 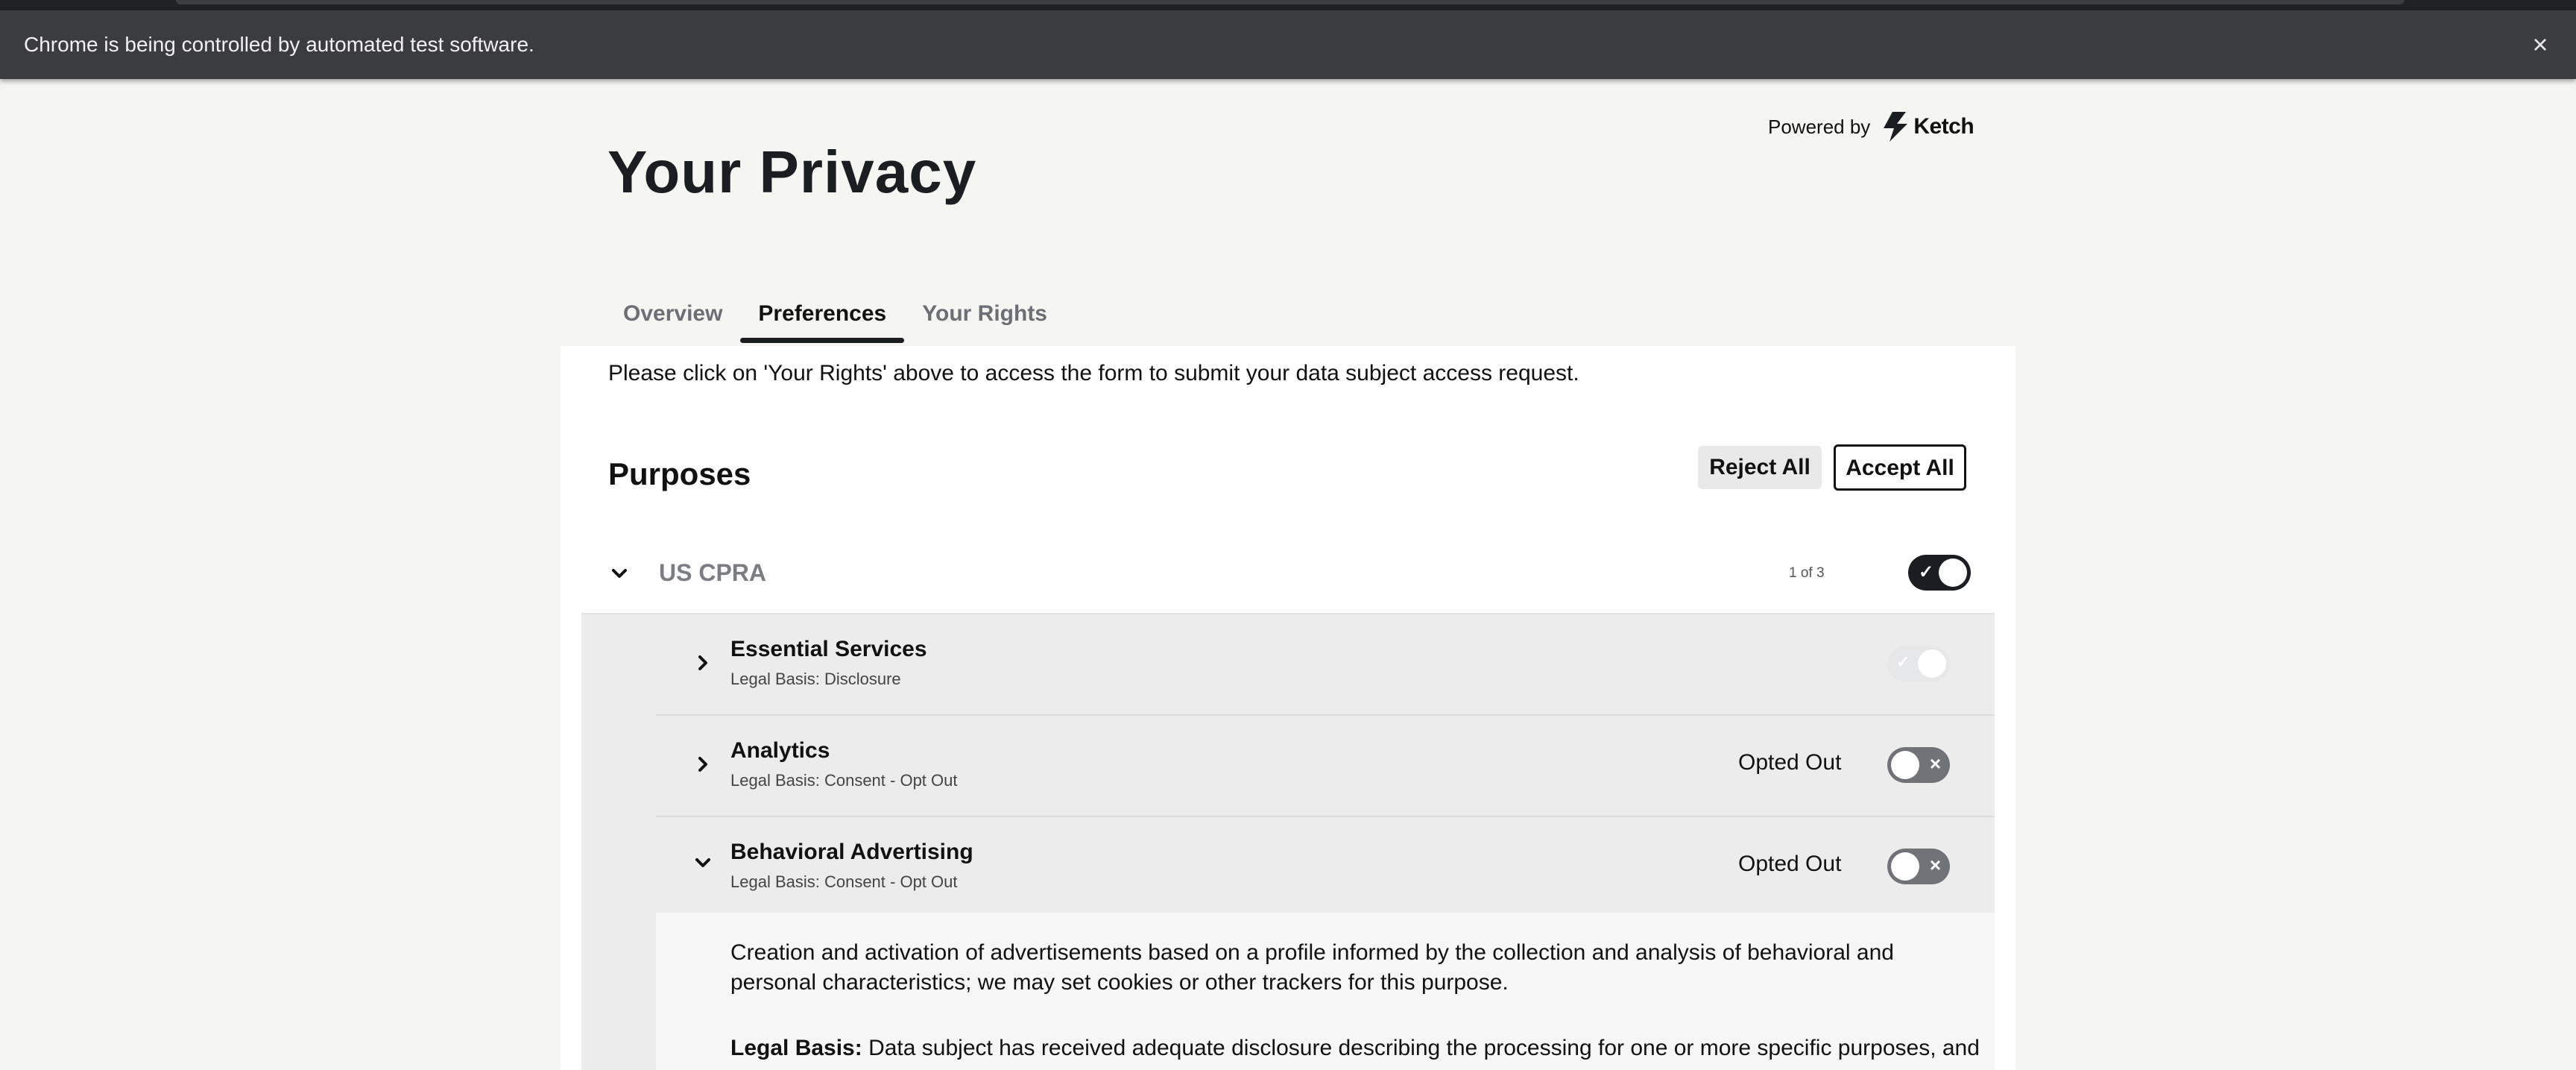 I want to click on tab-overview: Overview, so click(x=672, y=314).